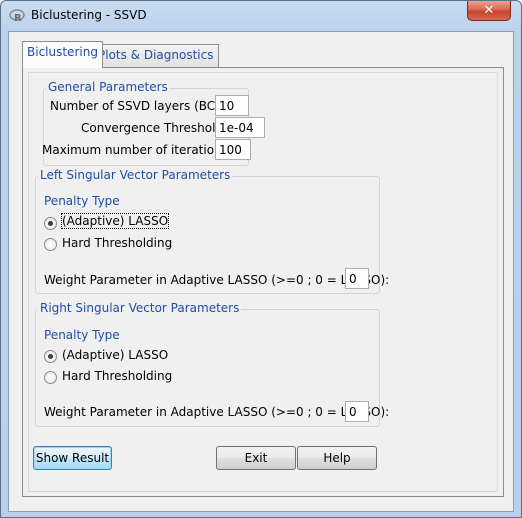 The width and height of the screenshot is (522, 518). I want to click on right-lasso-label: (Adaptive) LASSO, so click(115, 355).